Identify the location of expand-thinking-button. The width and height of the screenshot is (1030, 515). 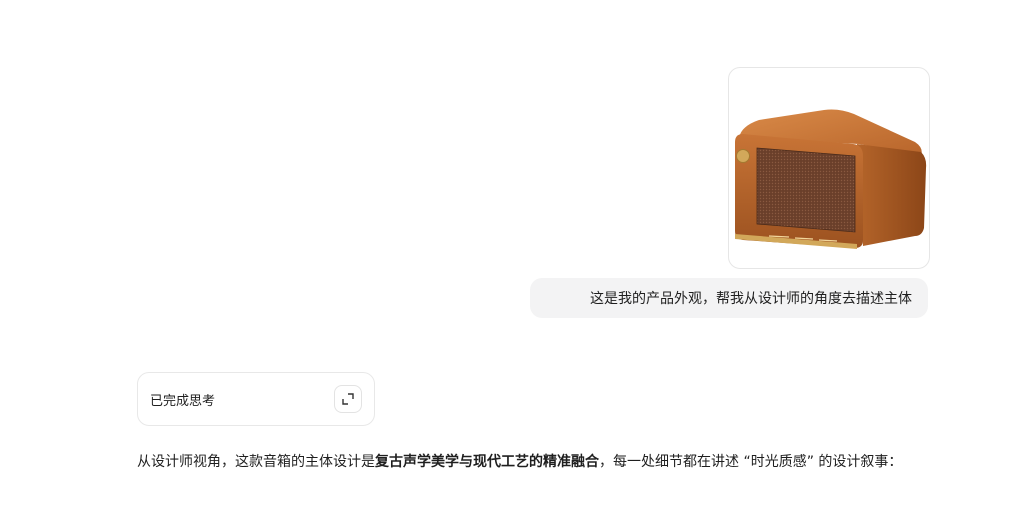
(348, 399).